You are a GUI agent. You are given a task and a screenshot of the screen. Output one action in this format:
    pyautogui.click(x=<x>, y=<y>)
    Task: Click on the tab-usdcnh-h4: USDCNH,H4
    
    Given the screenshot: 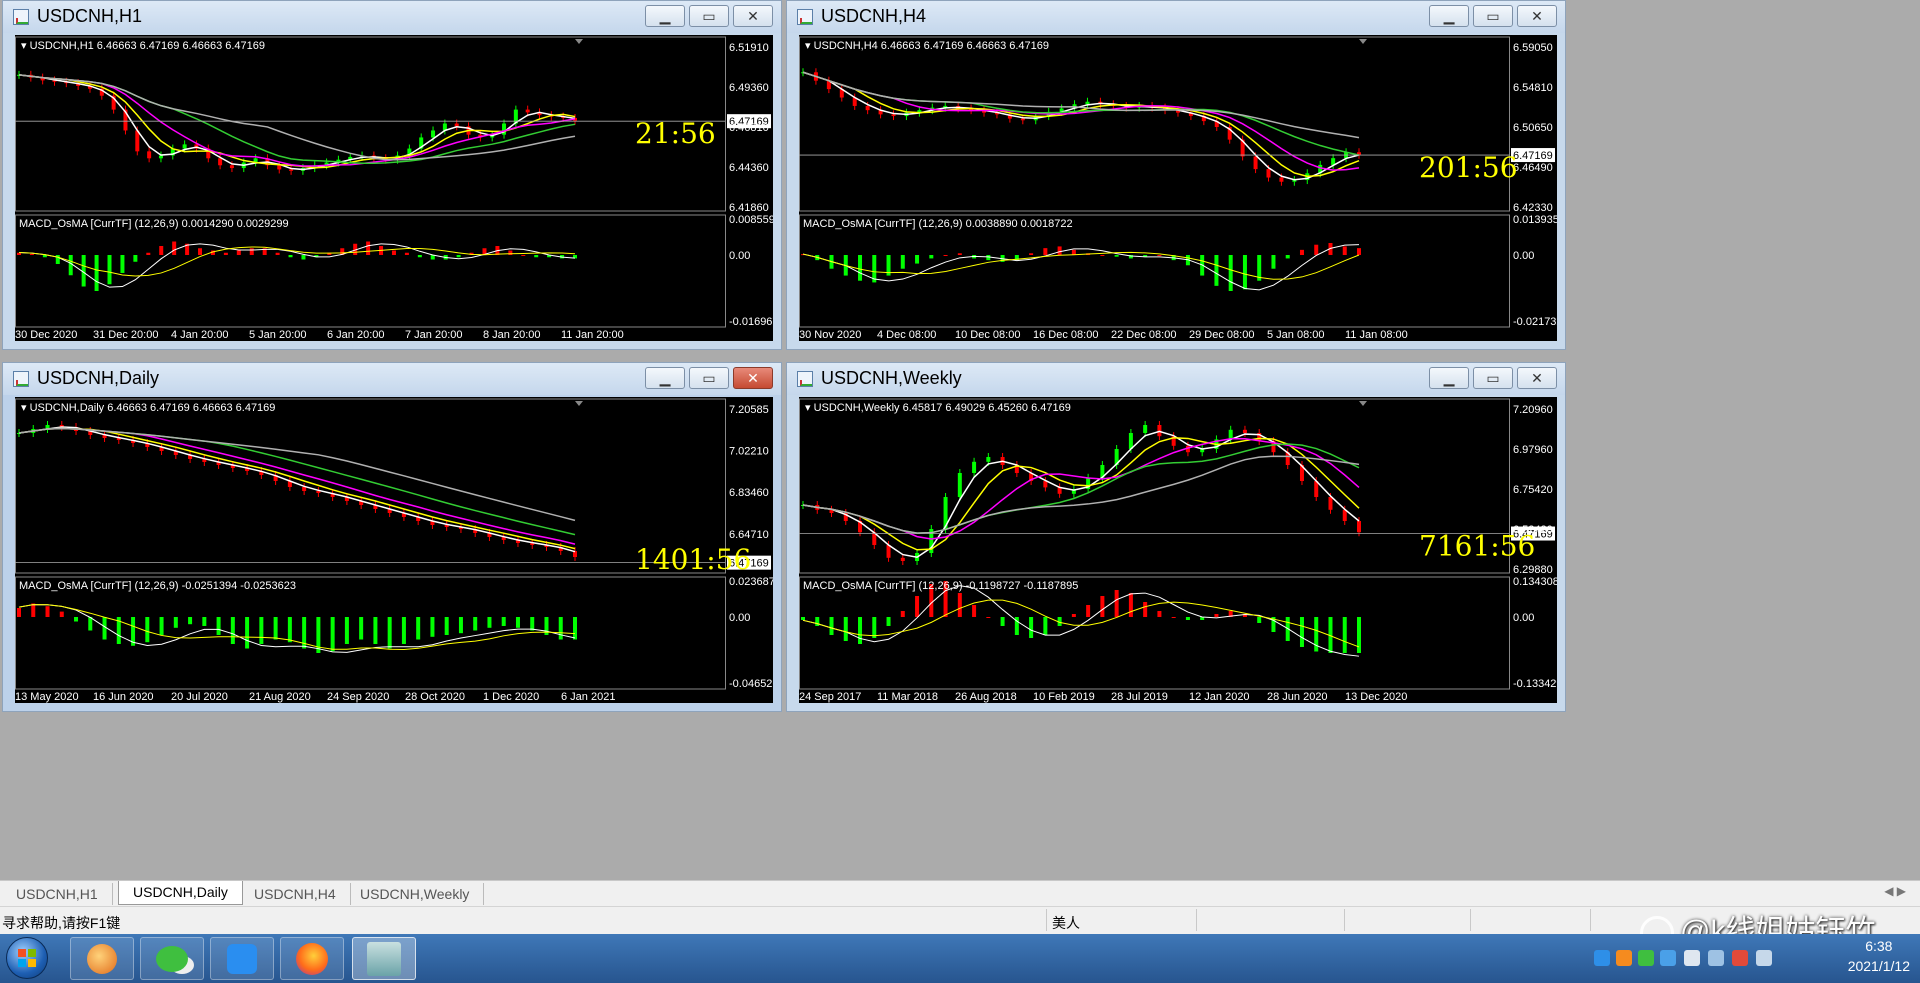 What is the action you would take?
    pyautogui.click(x=295, y=894)
    